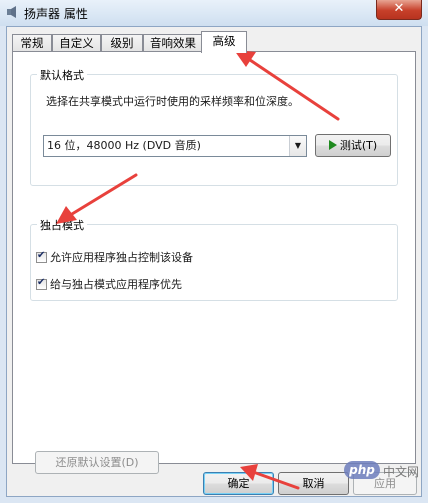 This screenshot has height=503, width=428. What do you see at coordinates (382, 471) in the screenshot?
I see `watermark: php 中文网` at bounding box center [382, 471].